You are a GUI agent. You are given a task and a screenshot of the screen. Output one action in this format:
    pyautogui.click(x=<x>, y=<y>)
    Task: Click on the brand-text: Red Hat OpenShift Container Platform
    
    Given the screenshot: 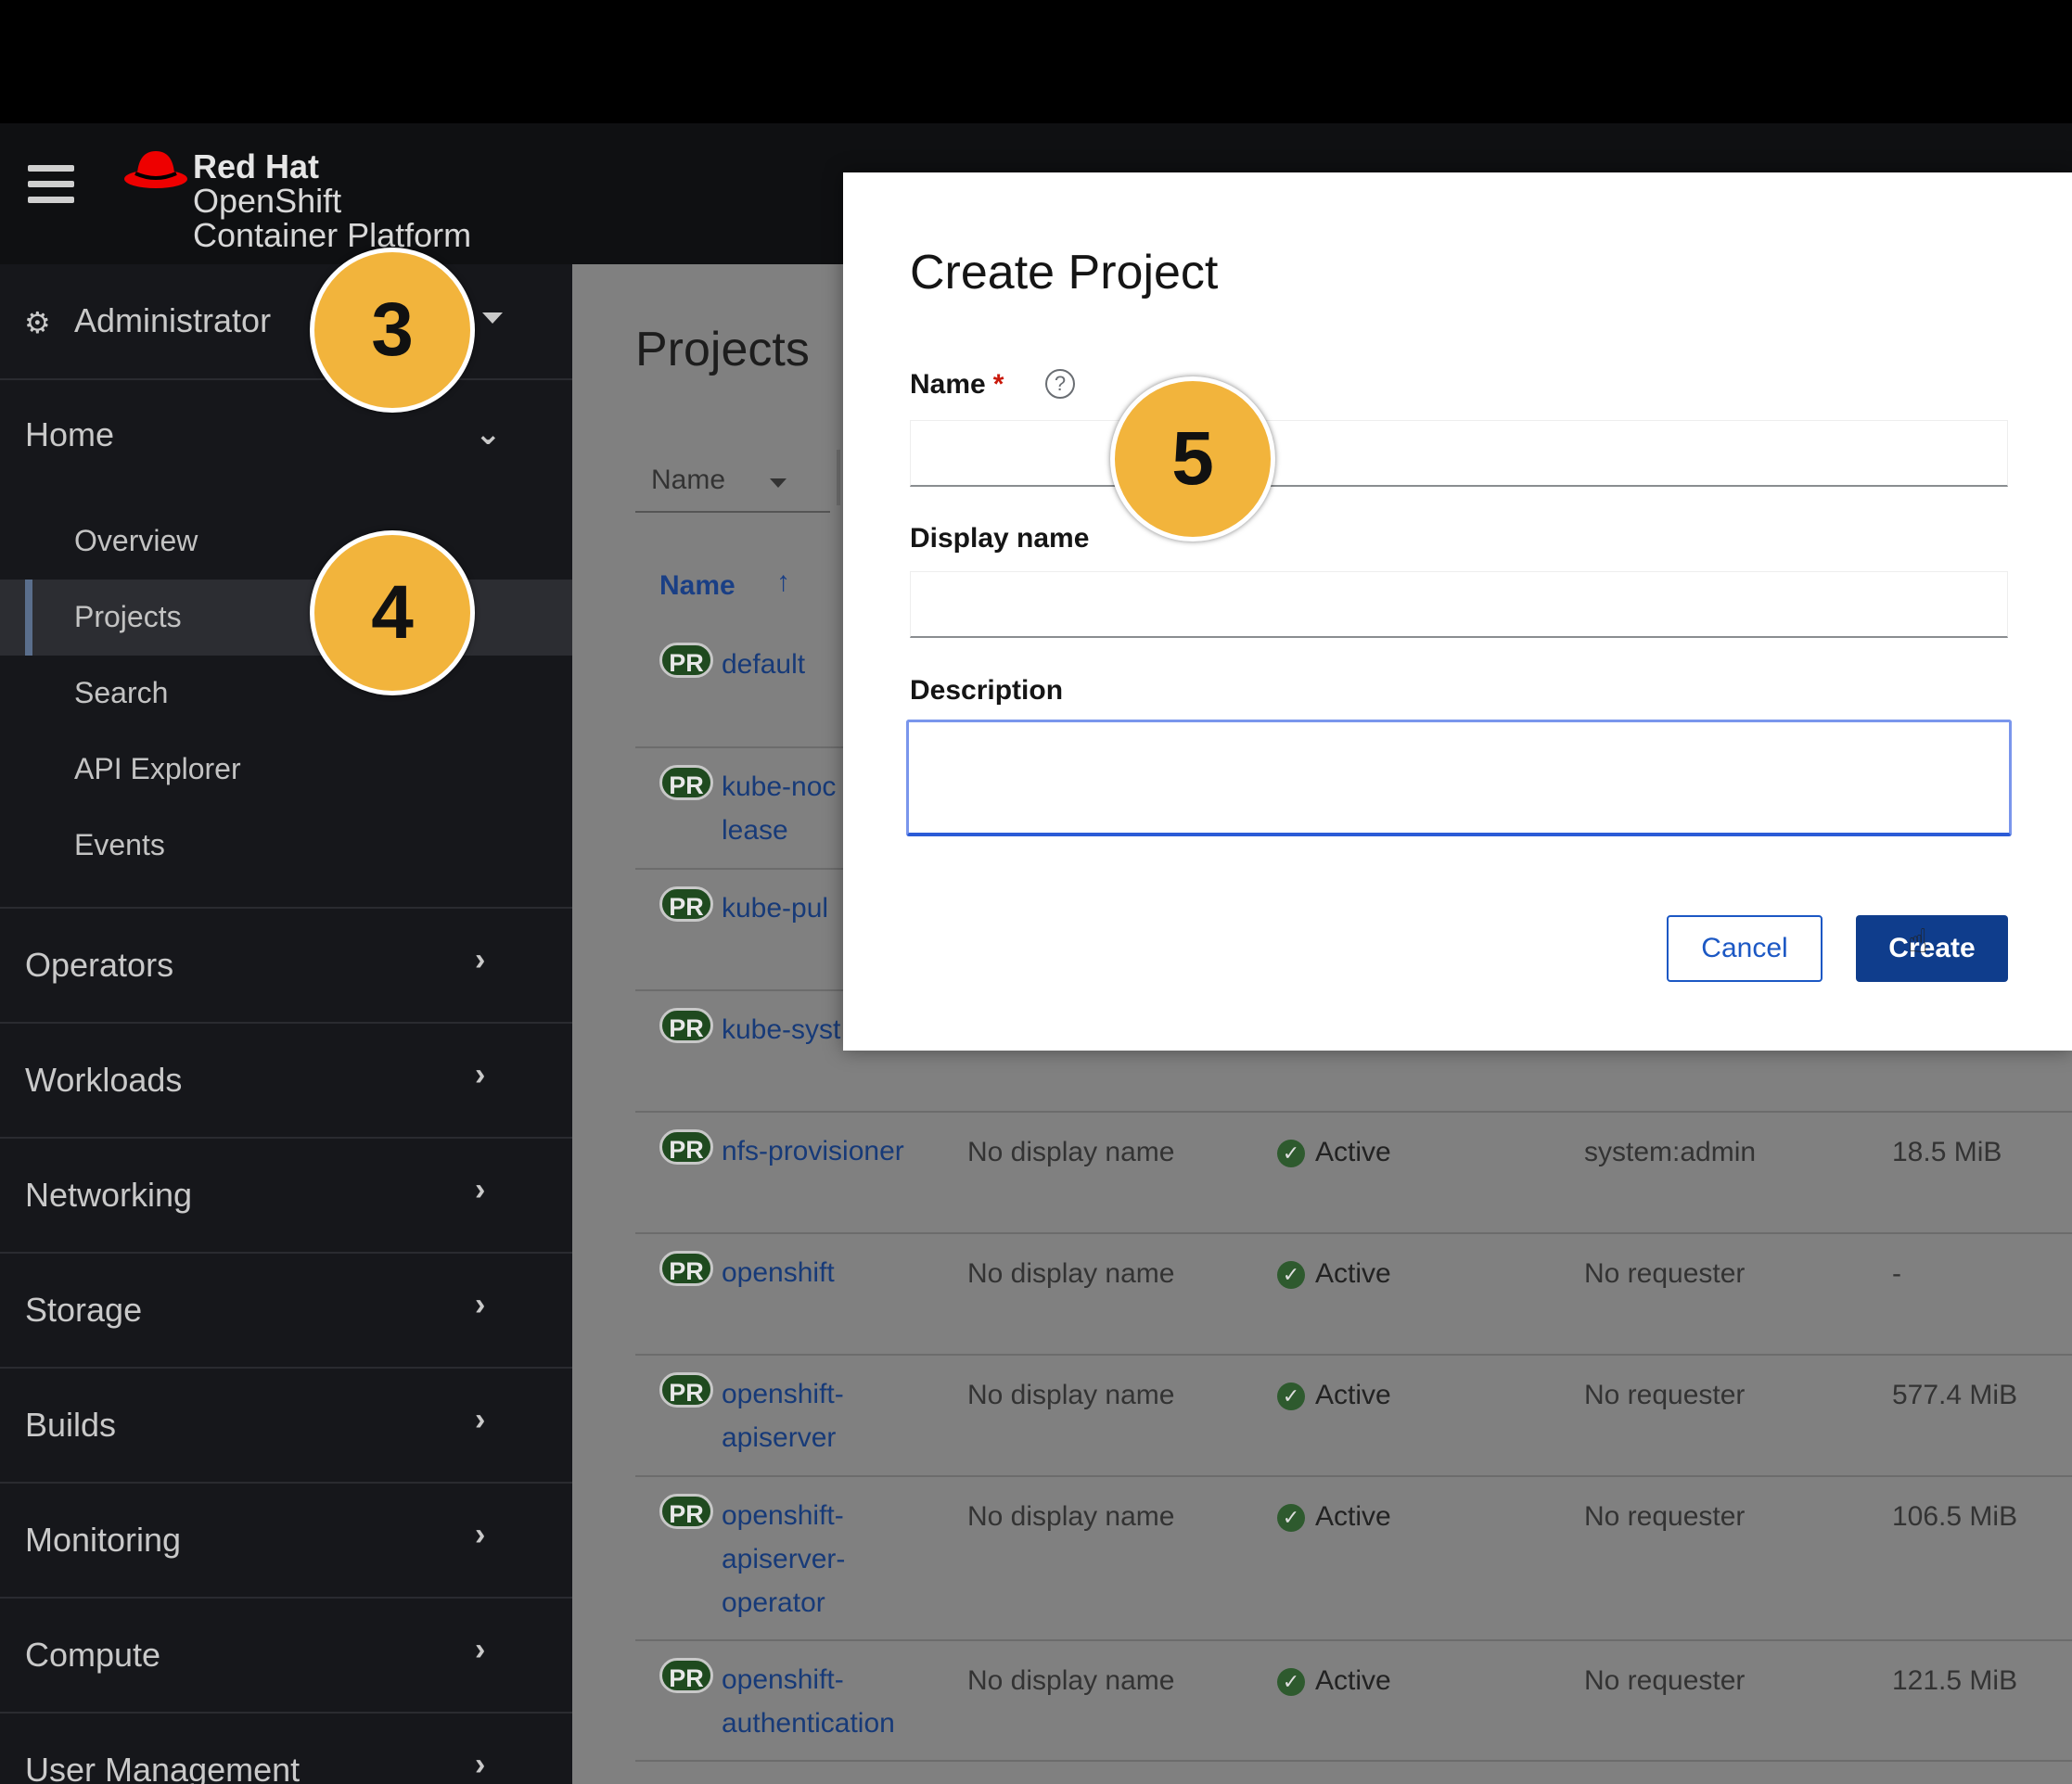 What is the action you would take?
    pyautogui.click(x=332, y=200)
    